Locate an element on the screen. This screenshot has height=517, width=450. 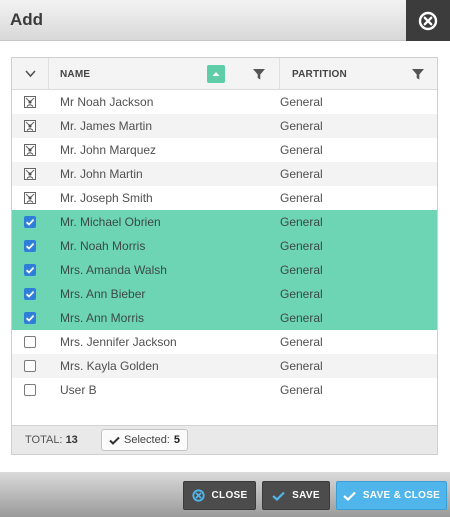
dialog-title: Add is located at coordinates (27, 19).